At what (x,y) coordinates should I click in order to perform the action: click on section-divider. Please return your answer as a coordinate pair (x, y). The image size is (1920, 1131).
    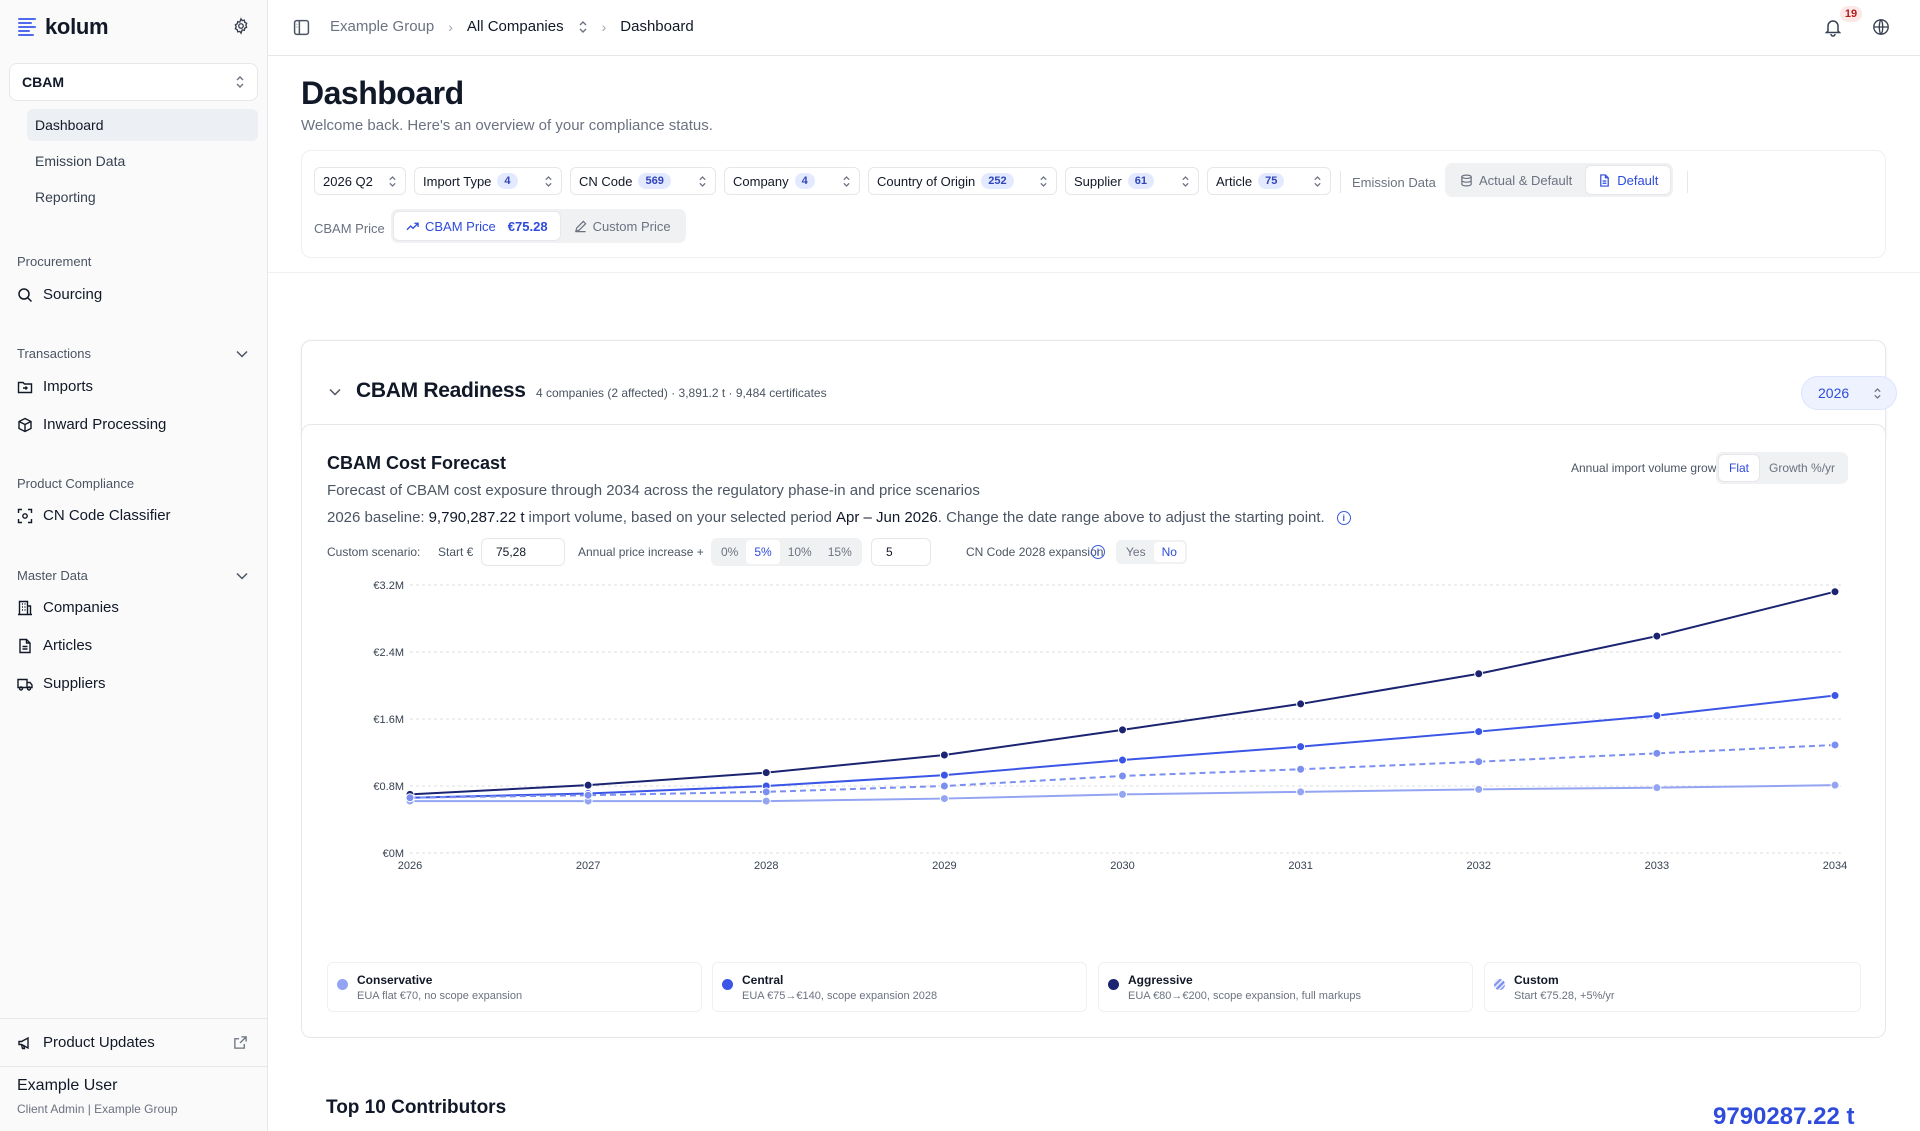
    Looking at the image, I should click on (1094, 272).